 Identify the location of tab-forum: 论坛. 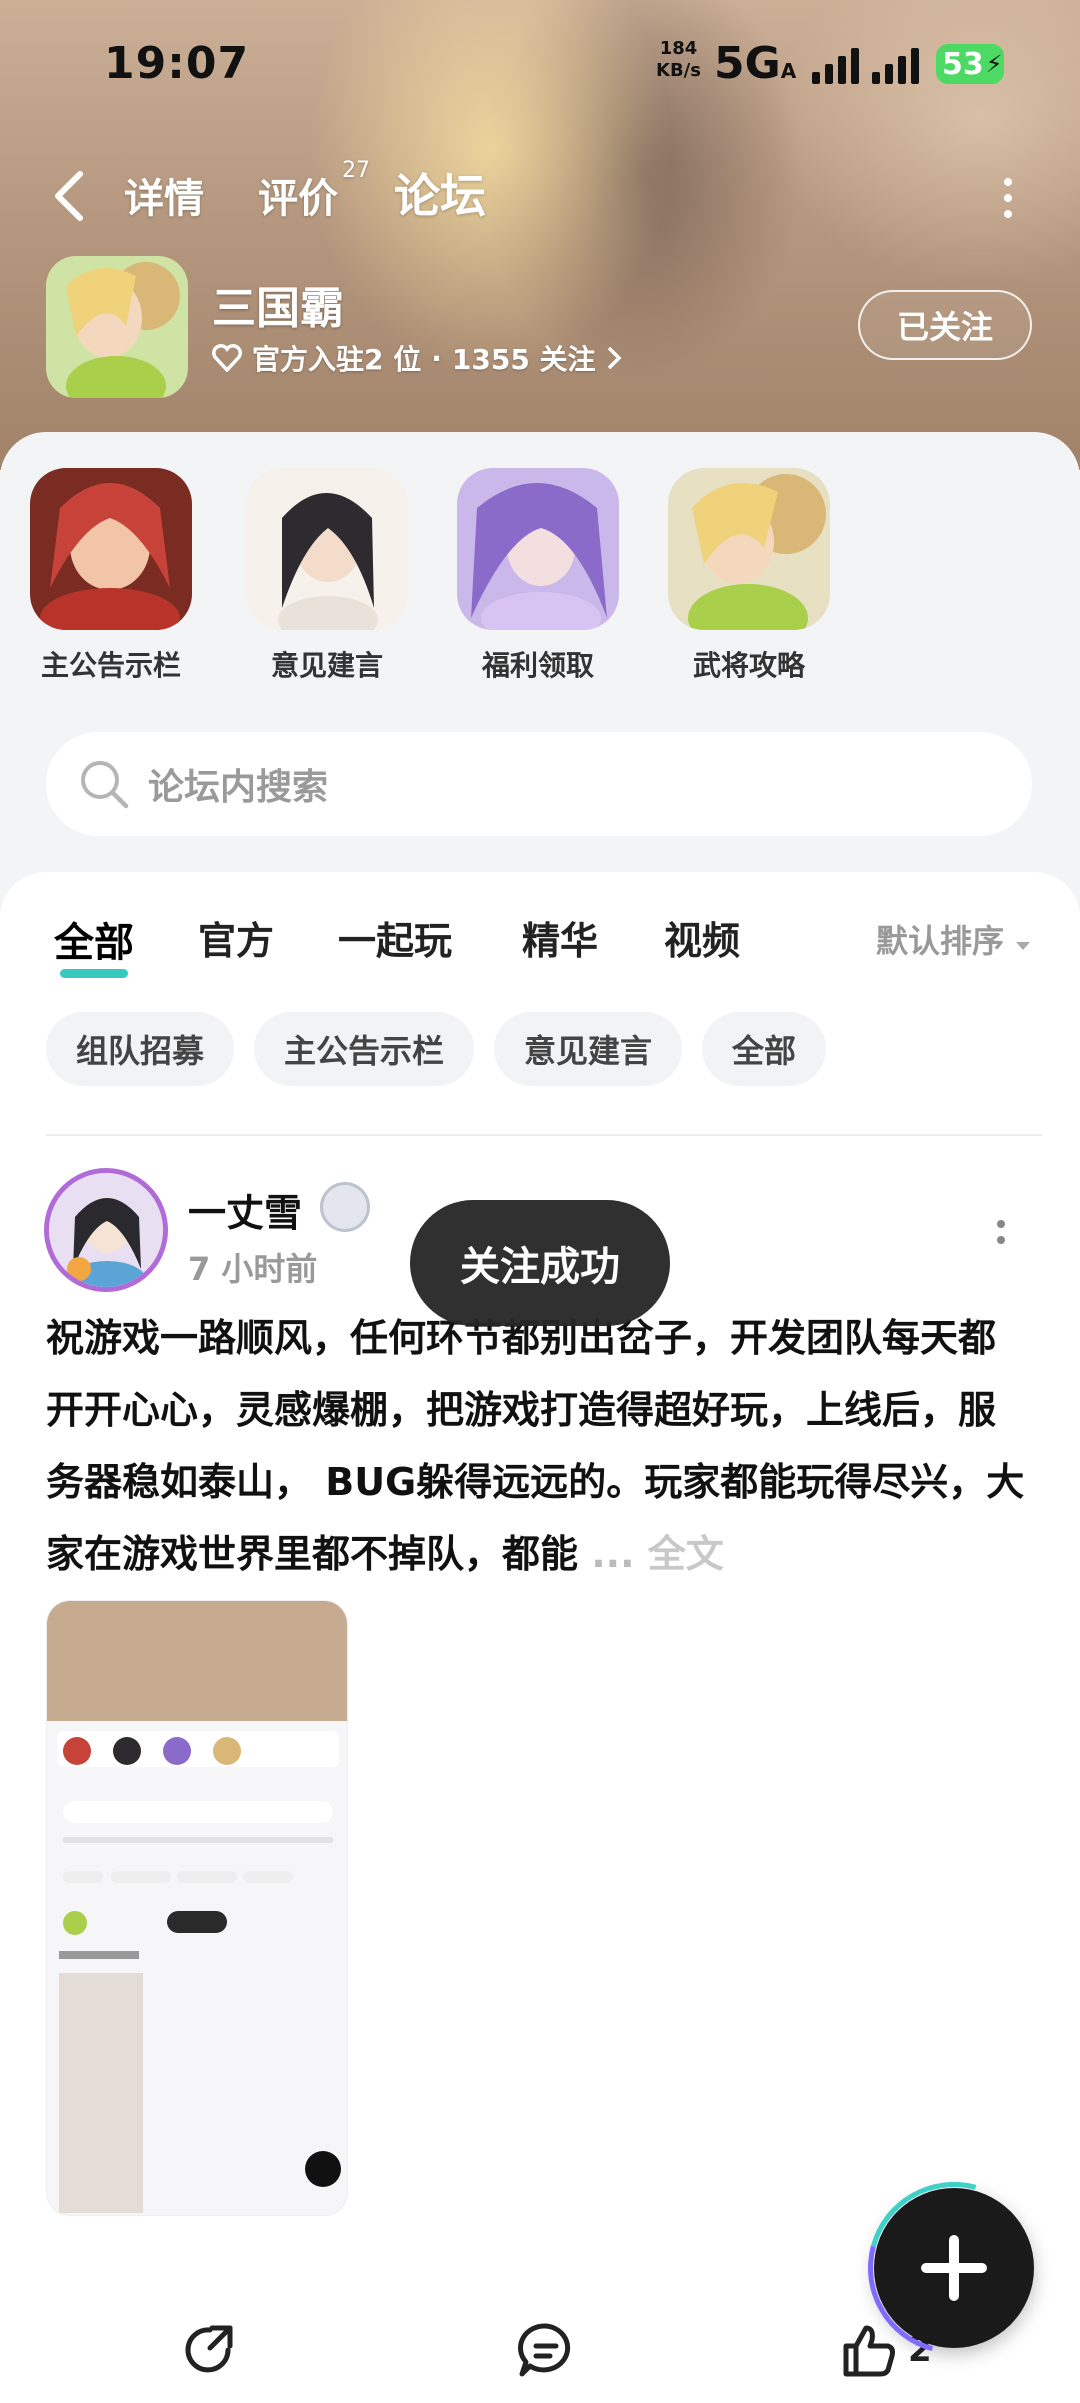
(440, 194).